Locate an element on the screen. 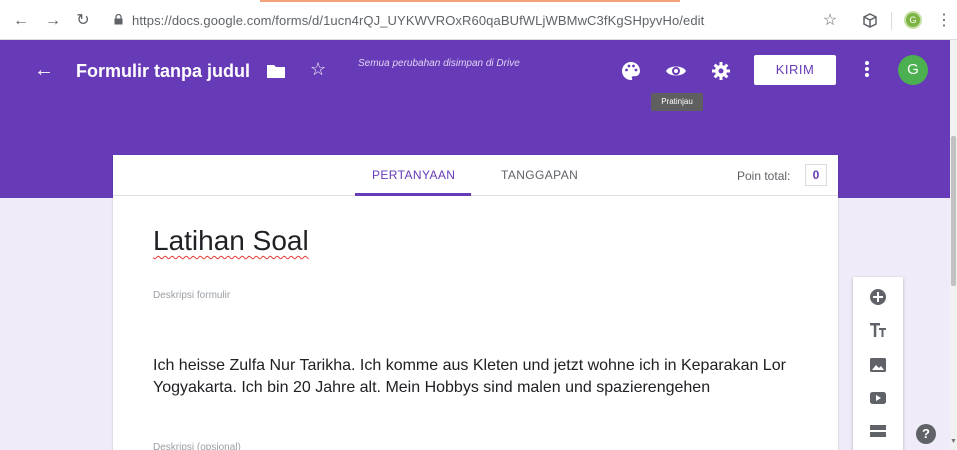 This screenshot has height=450, width=957. palette-icon is located at coordinates (631, 71).